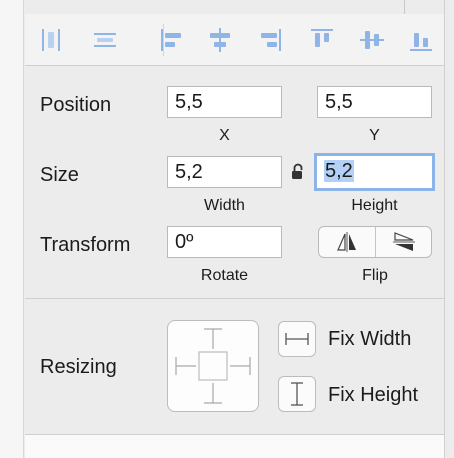  I want to click on position-label: Position, so click(76, 105).